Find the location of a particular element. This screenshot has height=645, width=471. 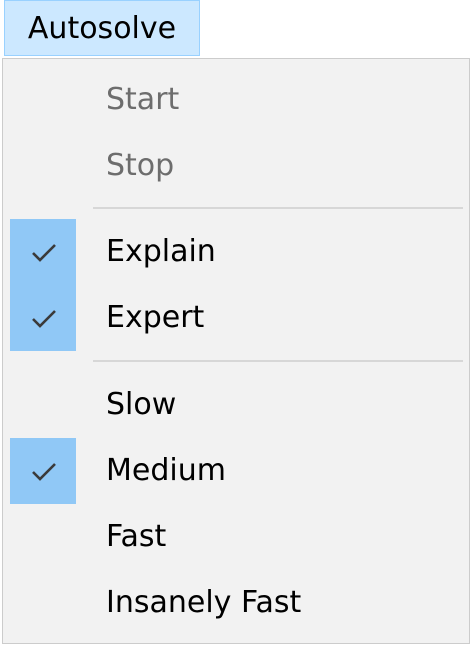

menu-item-stop: Stop is located at coordinates (236, 166).